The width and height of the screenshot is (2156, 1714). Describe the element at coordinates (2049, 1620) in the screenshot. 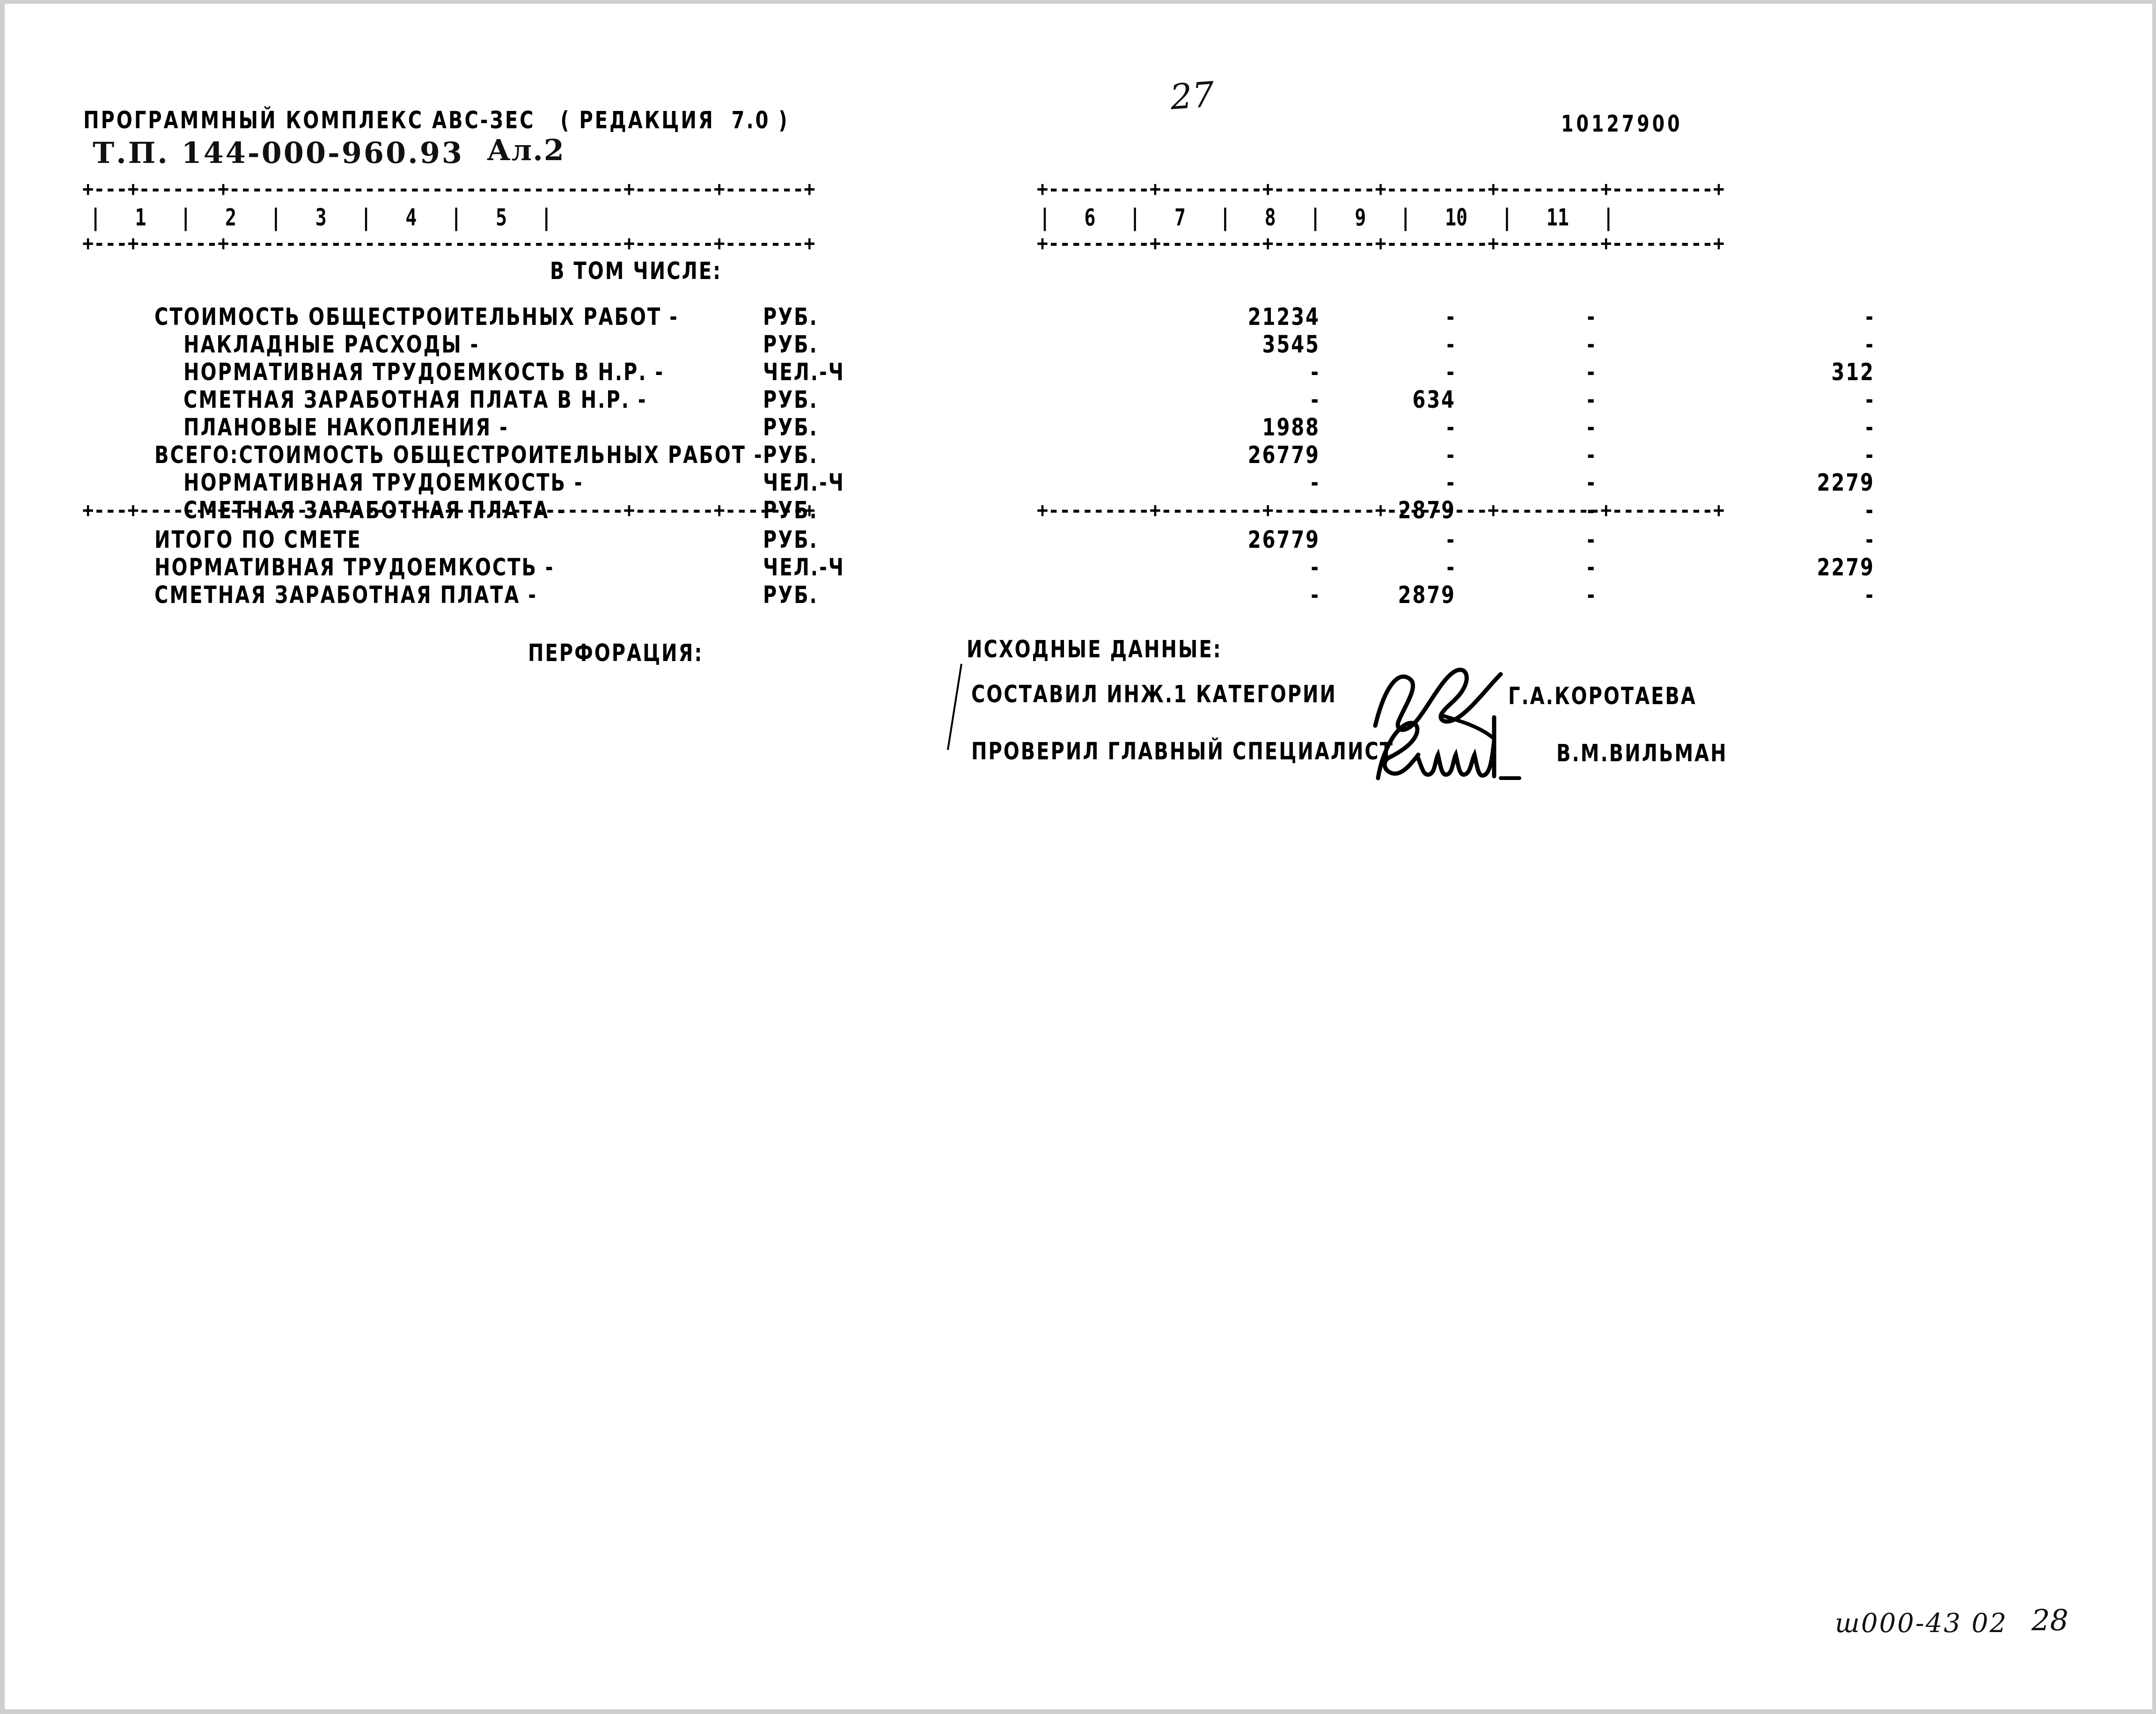

I see `bottom-page-handwritten: 28` at that location.